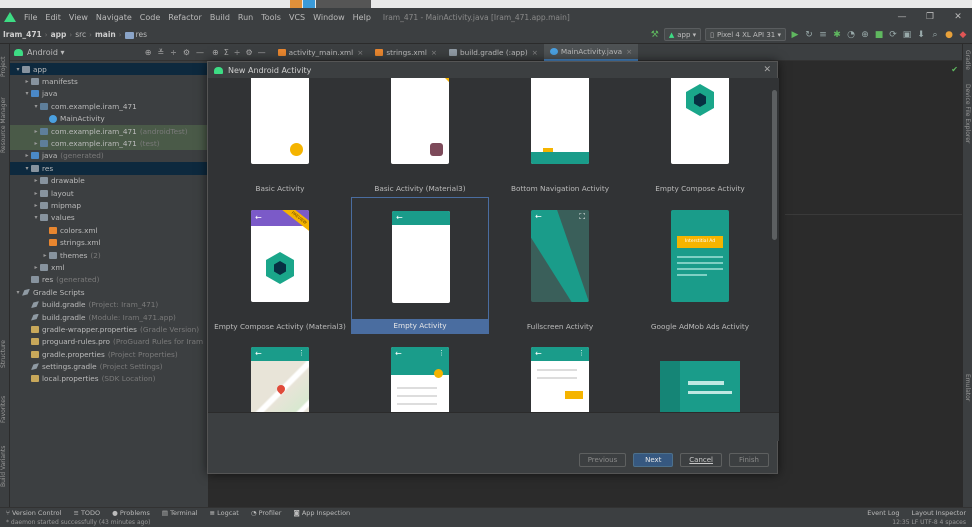 This screenshot has width=972, height=527. What do you see at coordinates (700, 265) in the screenshot?
I see `template-google-admob-ads-activity: Interstitial Ad Google AdMob Ads Activity` at bounding box center [700, 265].